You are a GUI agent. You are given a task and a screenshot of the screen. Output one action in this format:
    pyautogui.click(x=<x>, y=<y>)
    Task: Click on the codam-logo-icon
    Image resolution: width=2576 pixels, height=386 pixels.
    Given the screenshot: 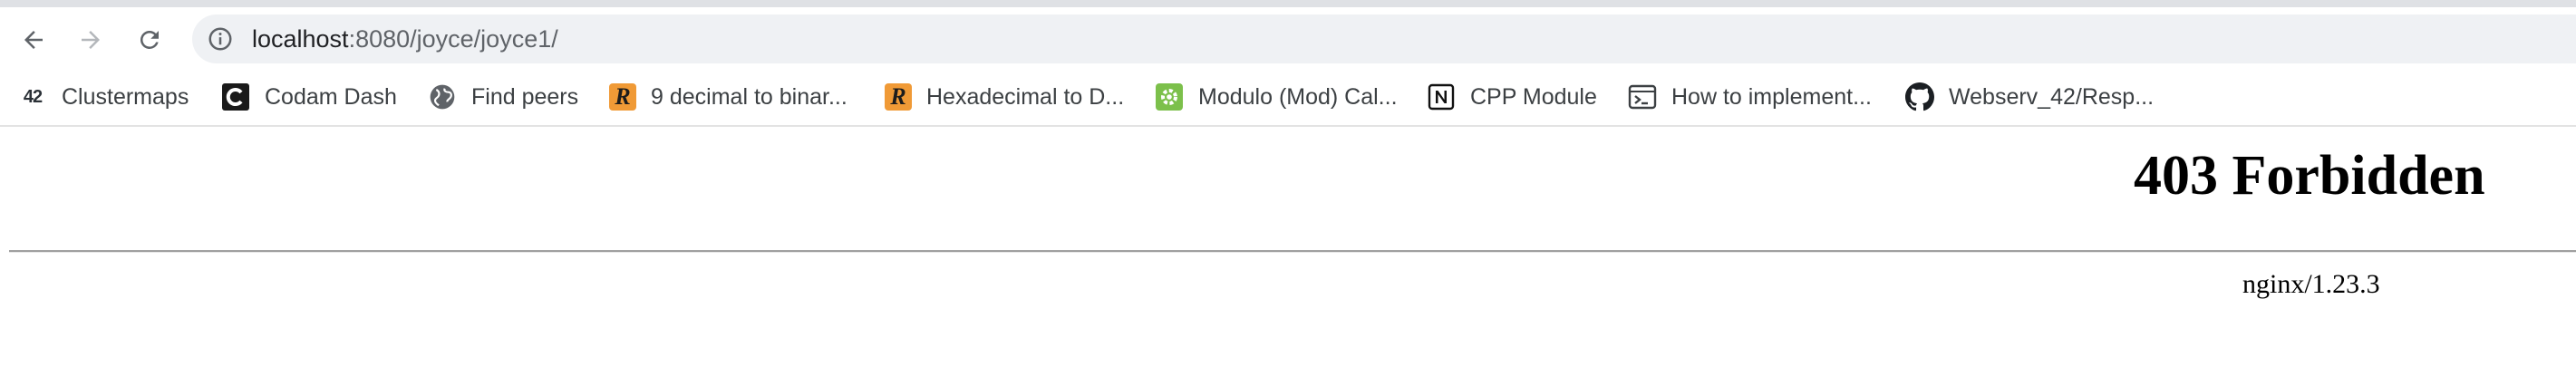 What is the action you would take?
    pyautogui.click(x=235, y=96)
    